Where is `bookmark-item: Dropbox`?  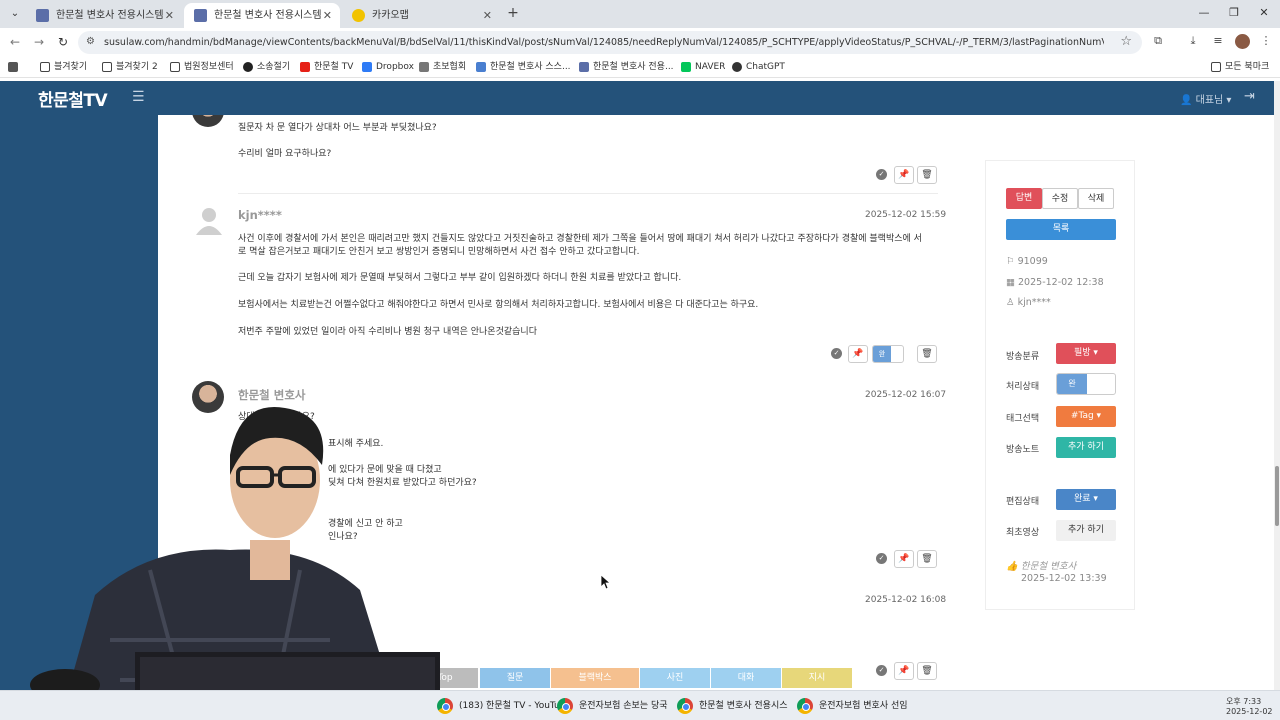
bookmark-item: Dropbox is located at coordinates (388, 67).